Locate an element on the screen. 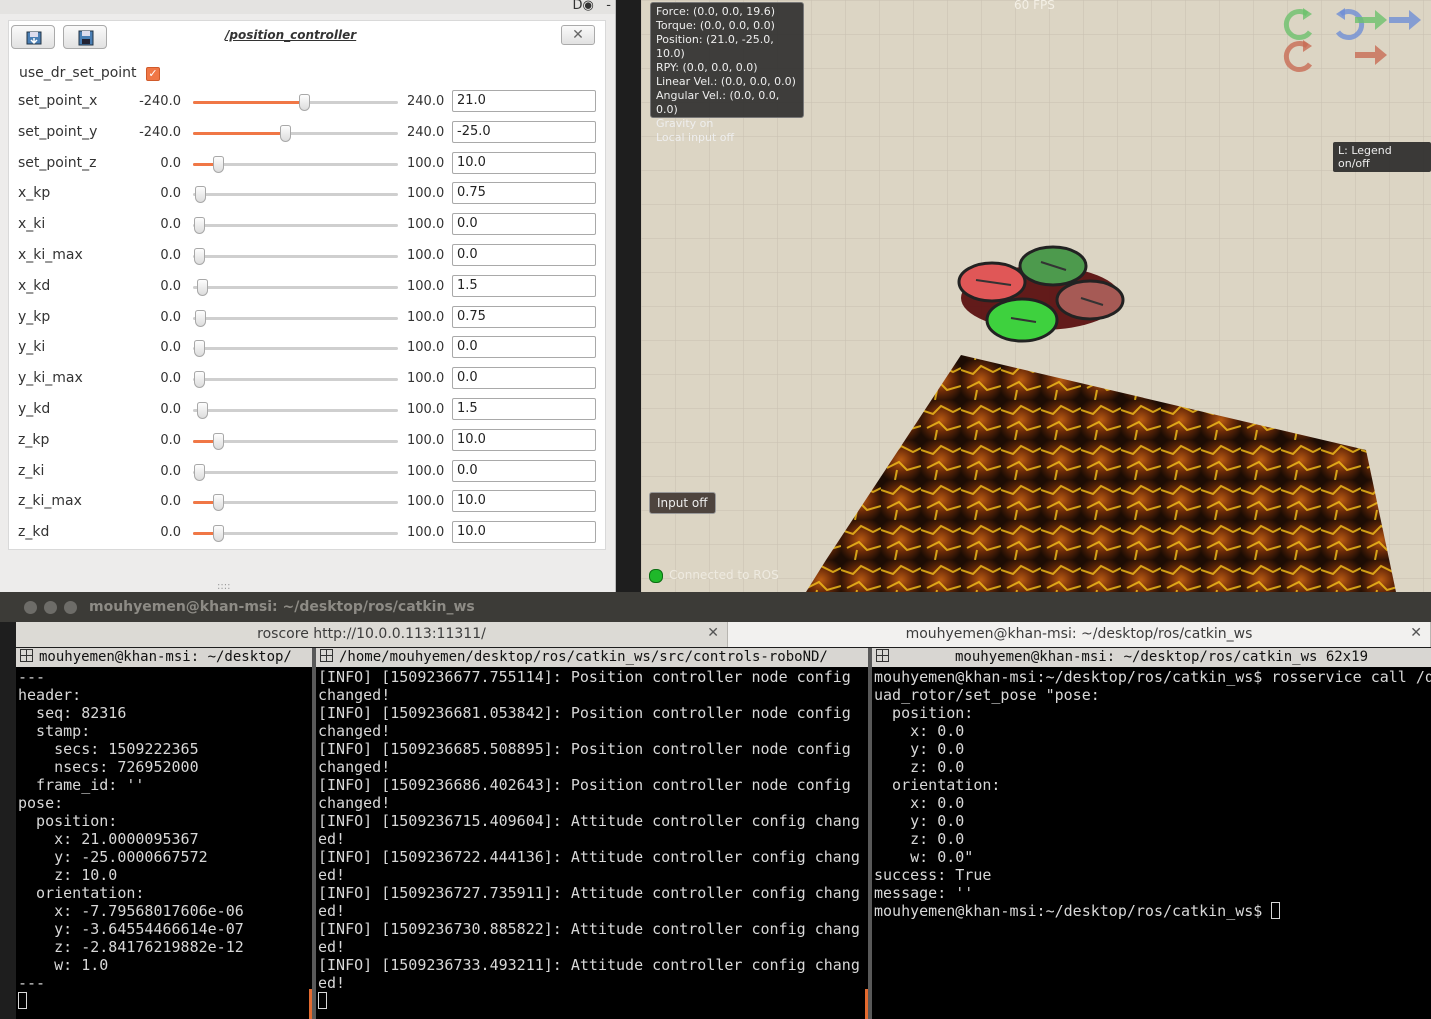  use-dr-set-point-checkbox: ✓ is located at coordinates (153, 74).